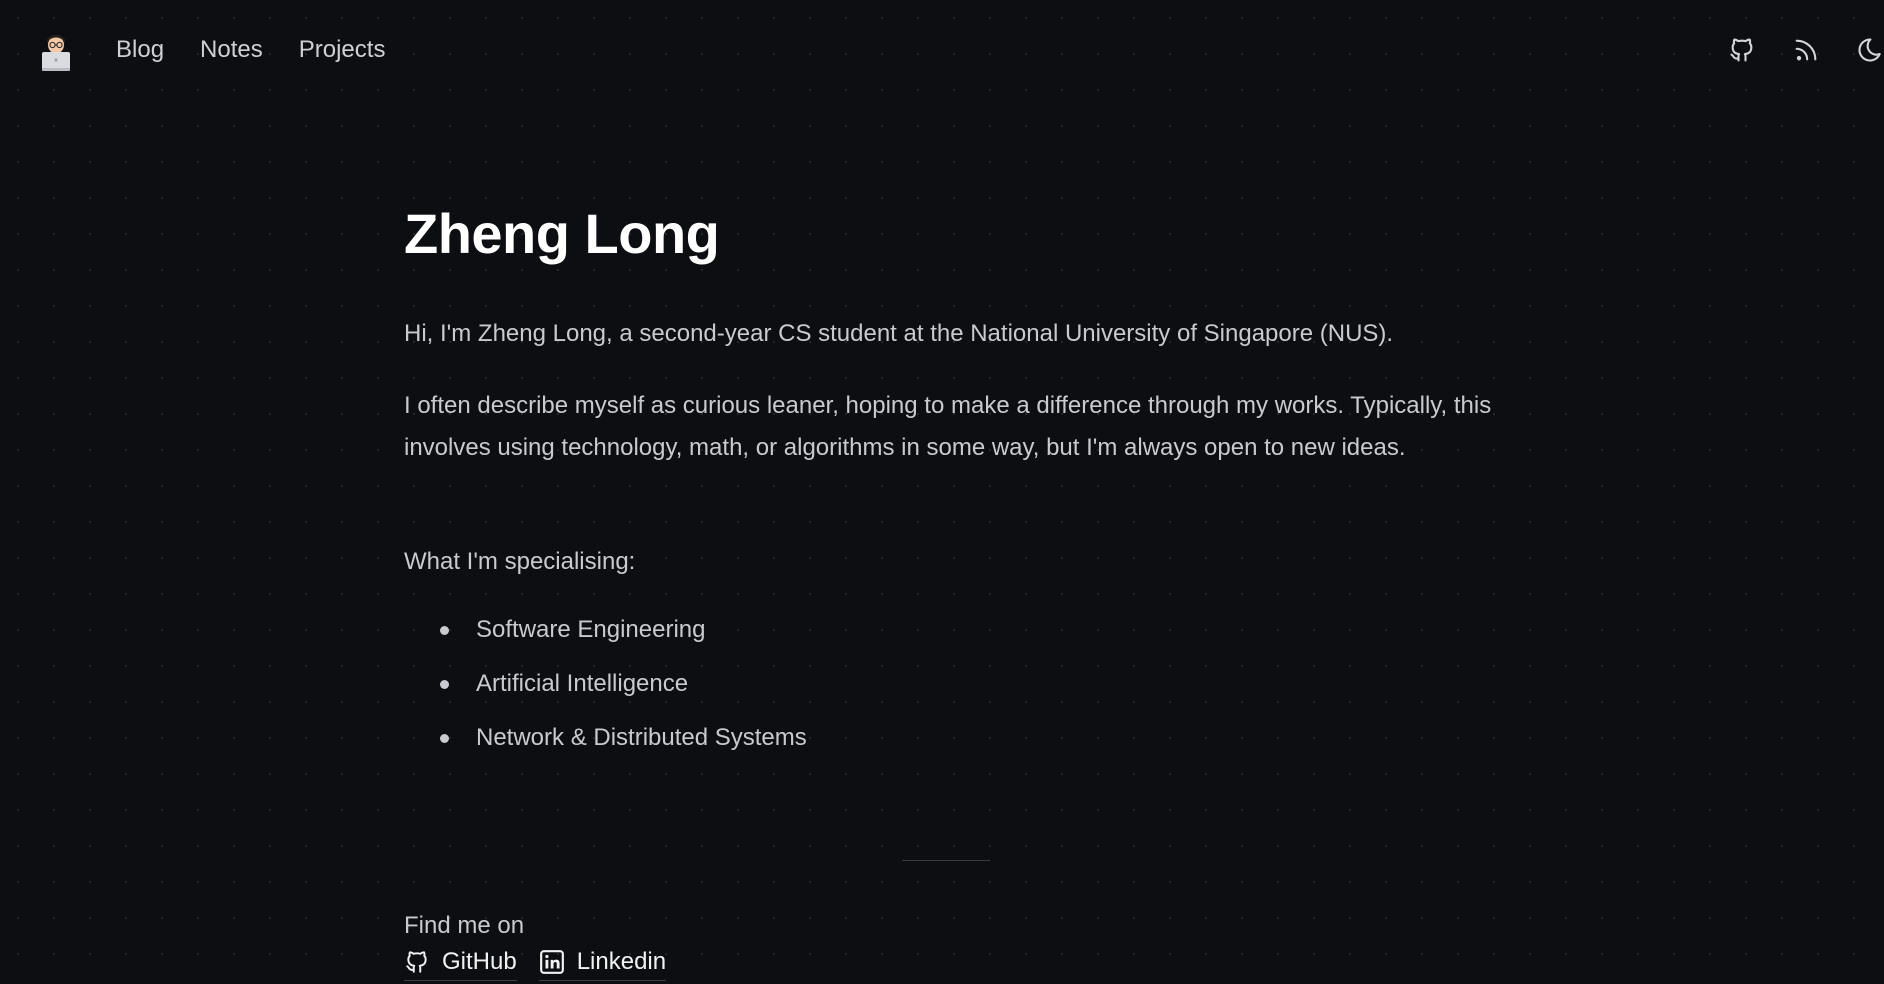  I want to click on site-header: Blog Notes Projects, so click(942, 50).